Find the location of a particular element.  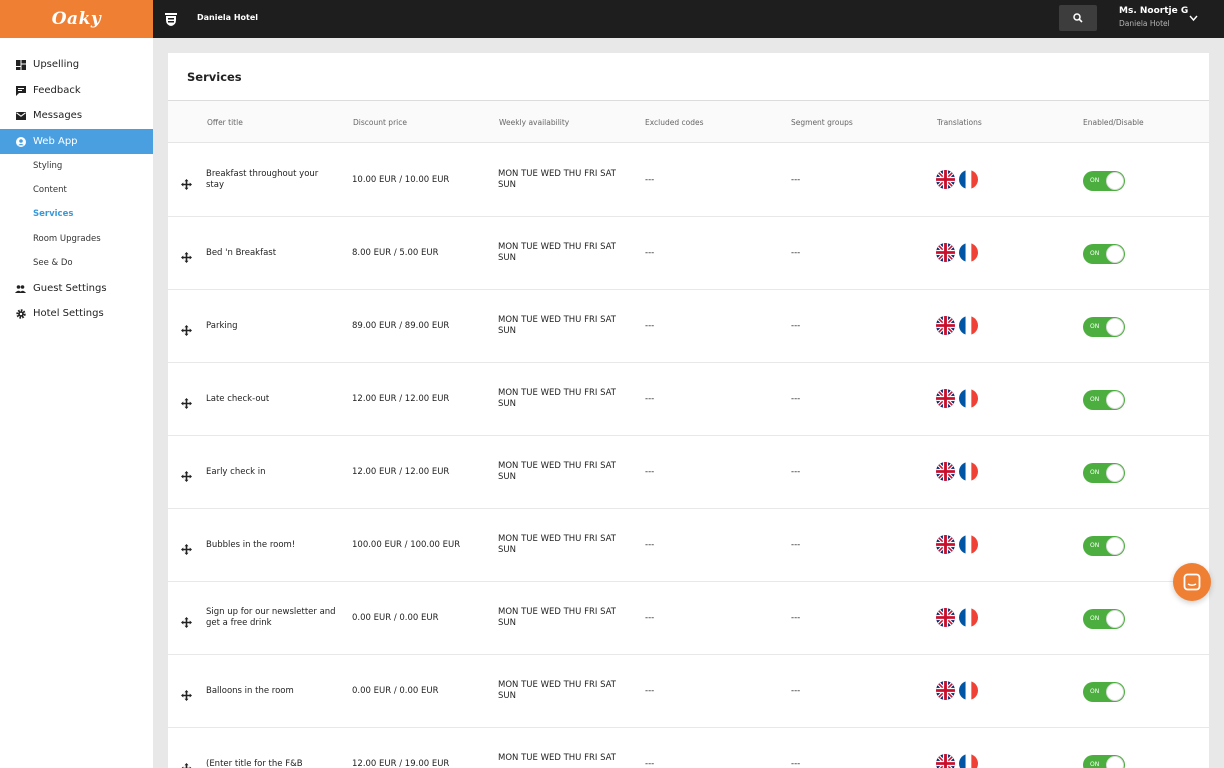

sidebar-item-hotel-settings: Hotel Settings is located at coordinates (76, 313).